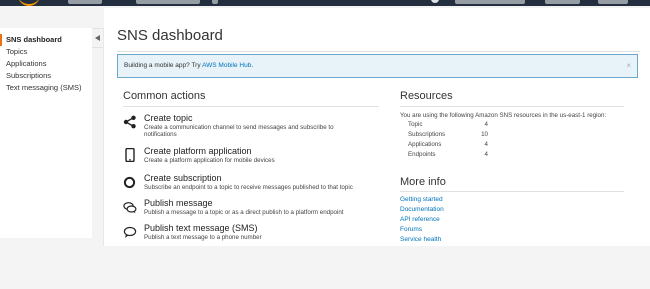  I want to click on resource-groups-menu, so click(168, 2).